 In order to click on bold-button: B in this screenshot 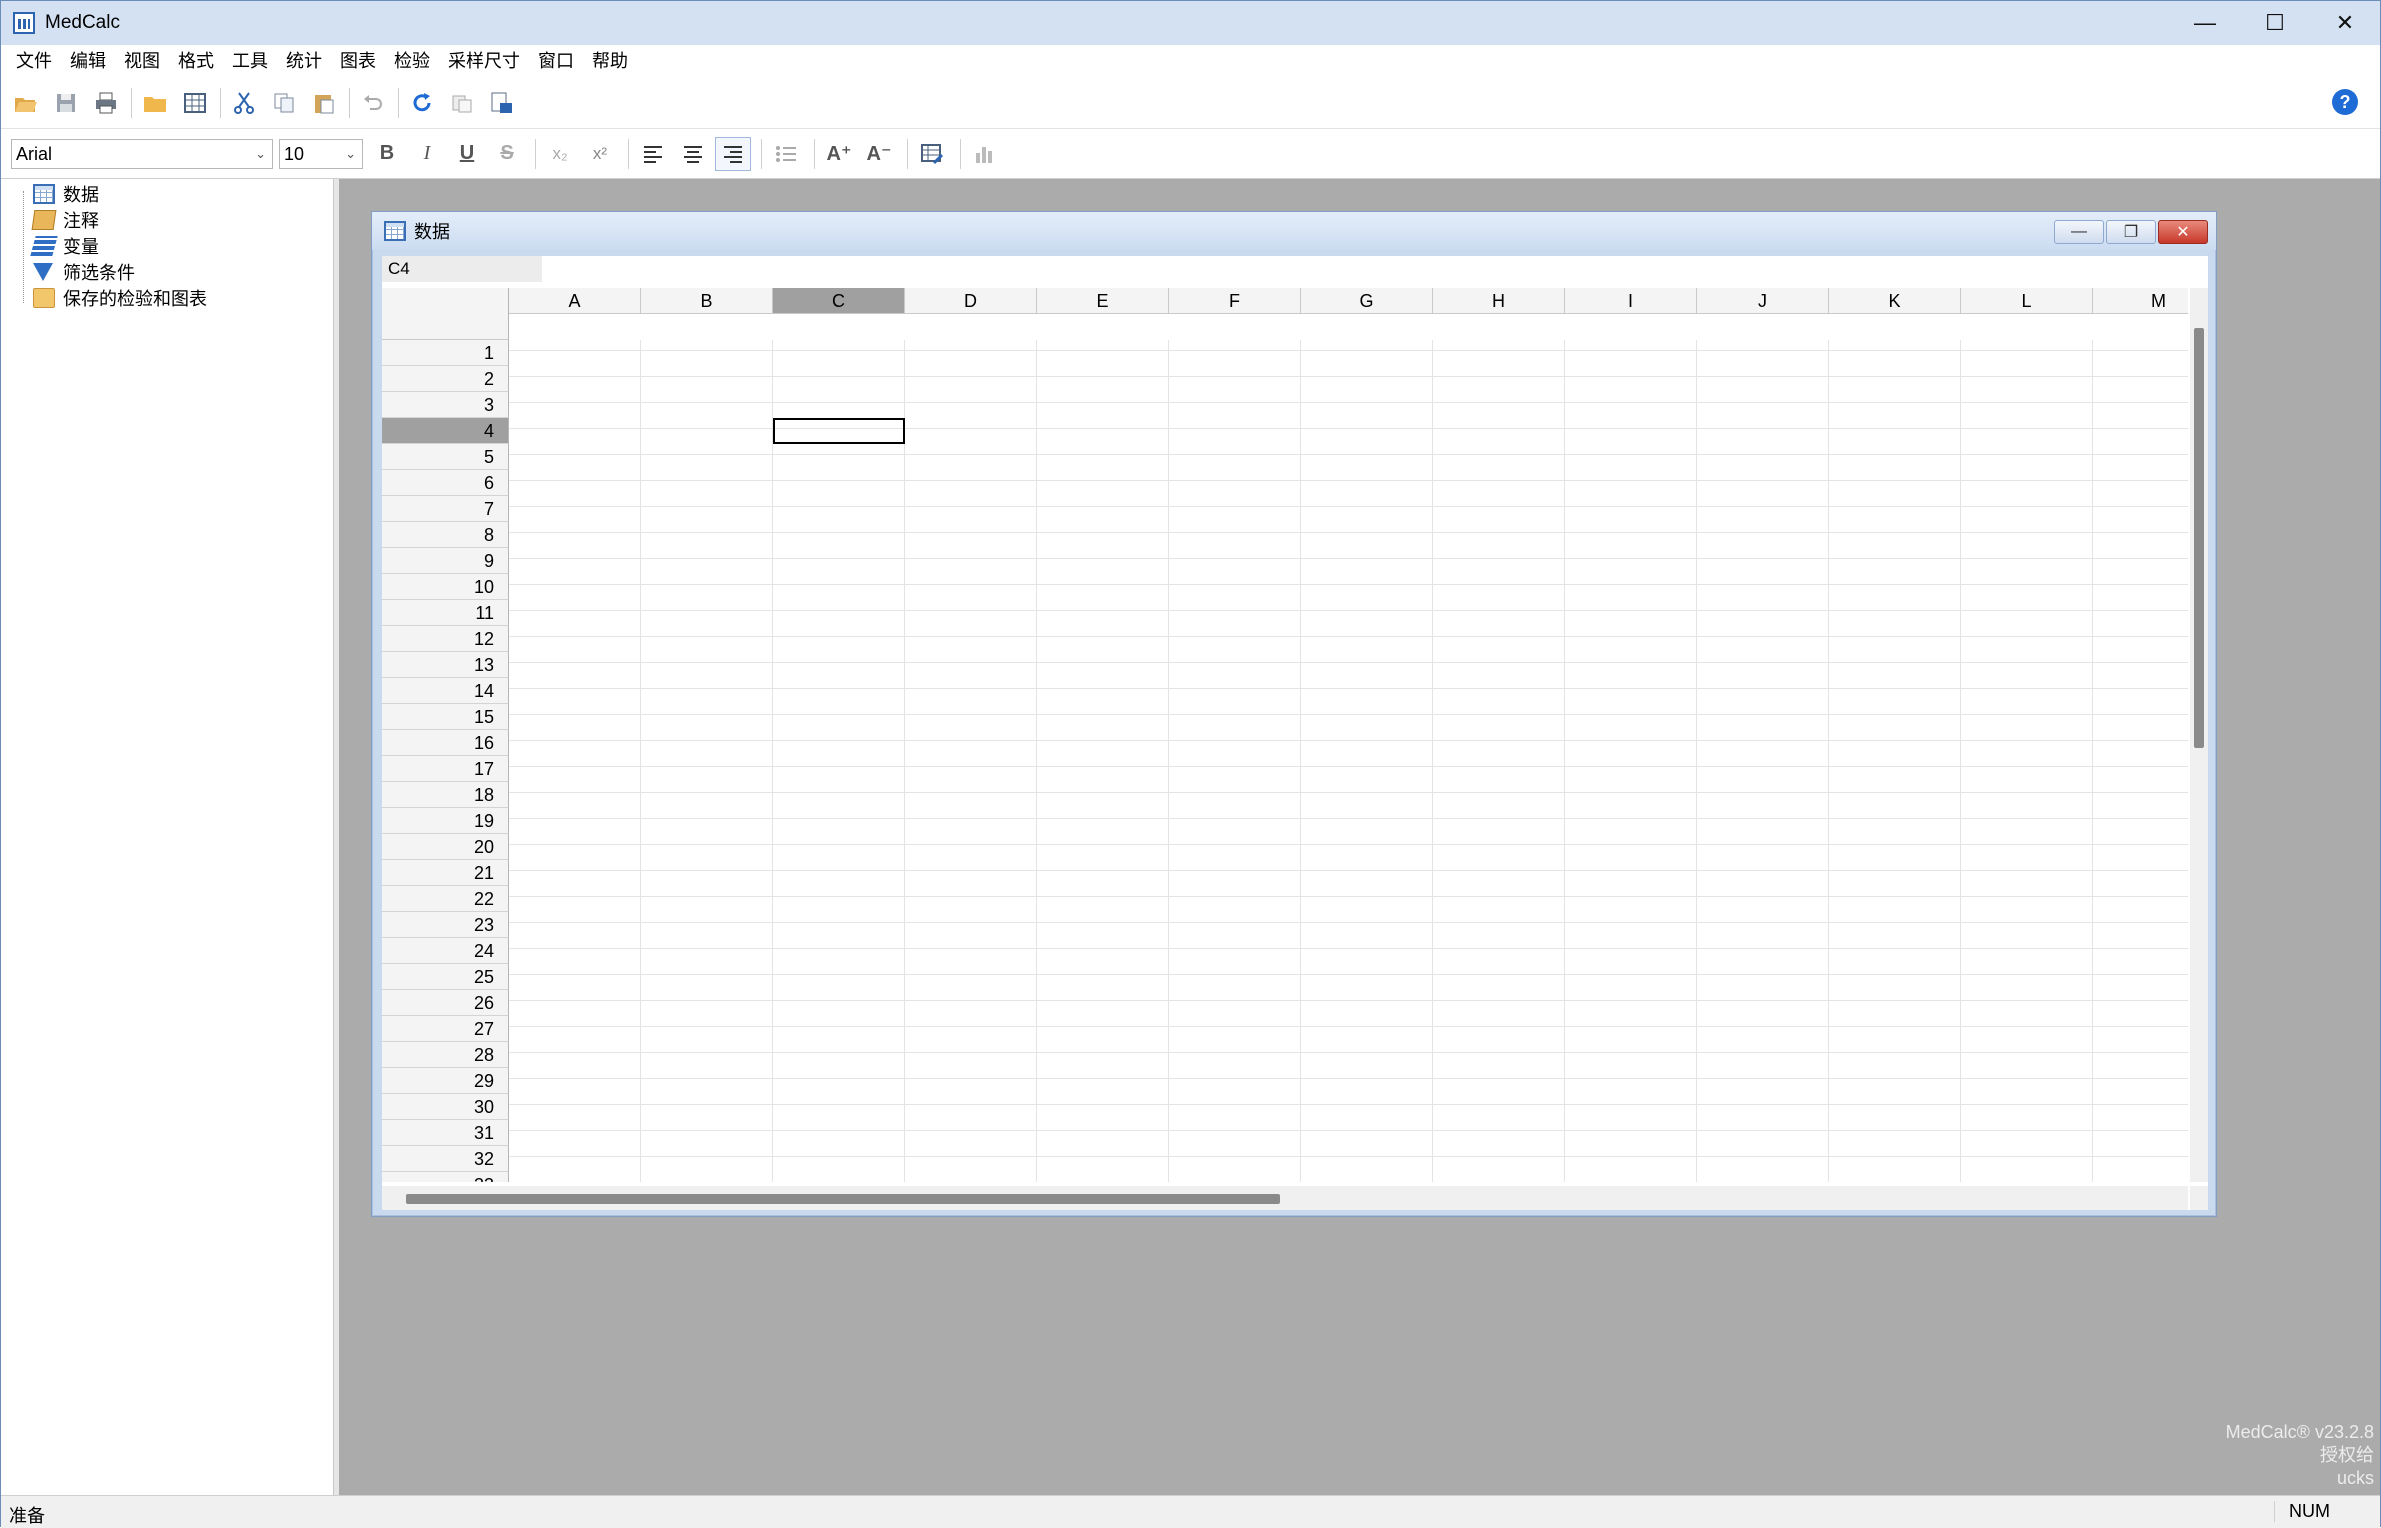, I will do `click(387, 154)`.